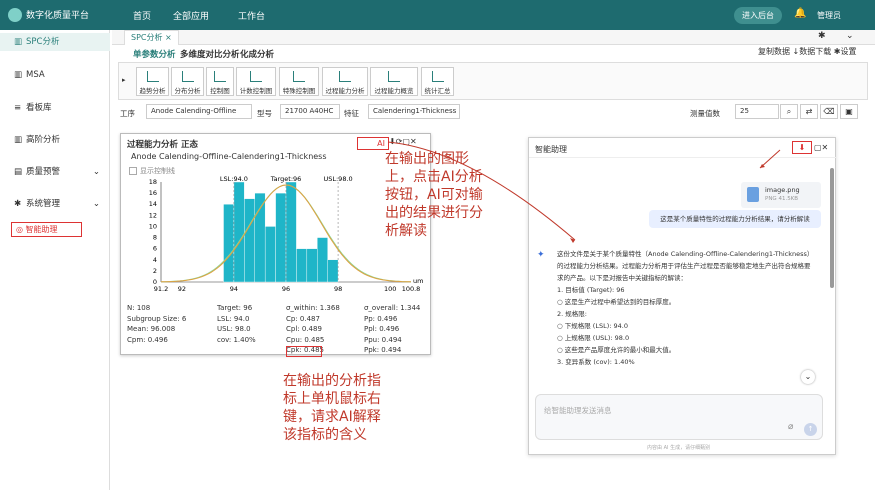  I want to click on tool-count-control: 计数控制图, so click(256, 81).